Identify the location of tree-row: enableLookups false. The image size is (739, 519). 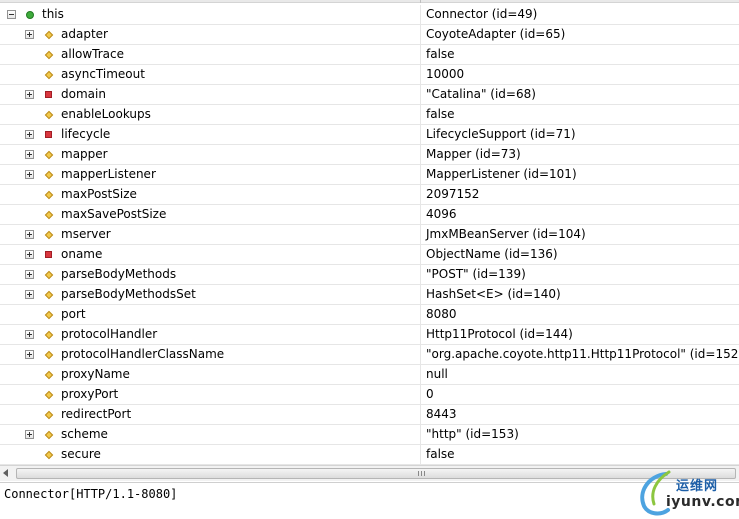
(369, 115).